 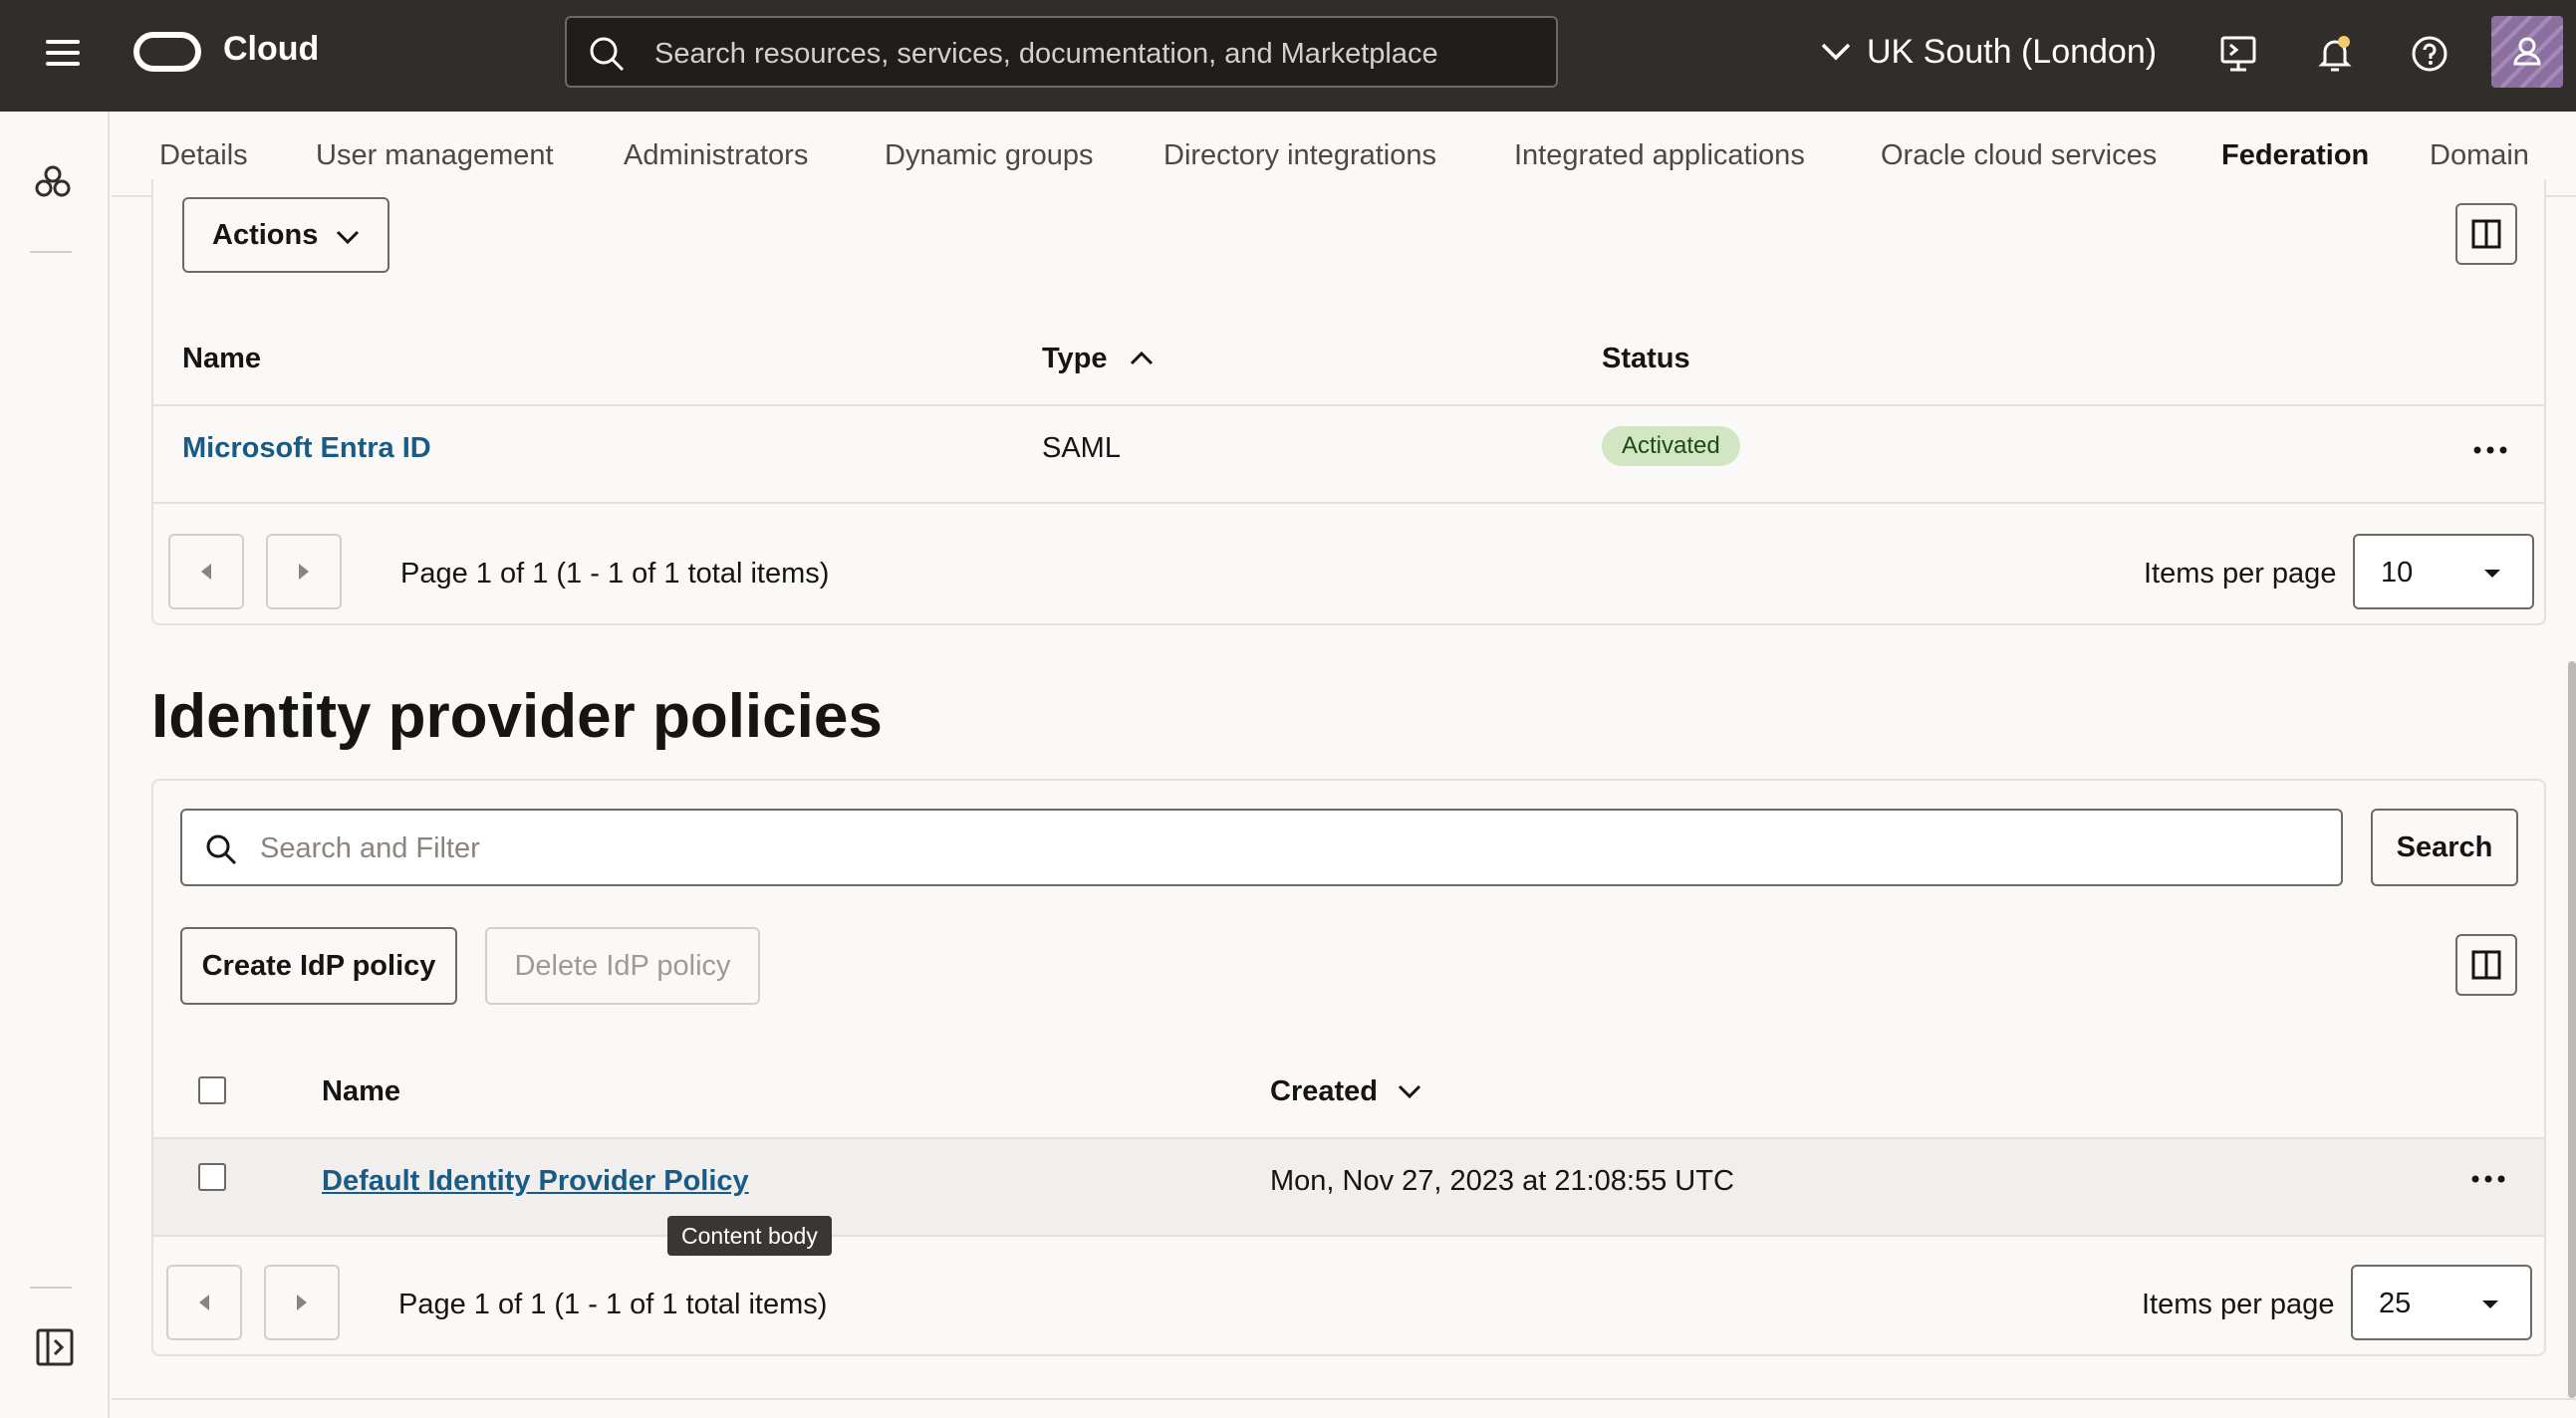 I want to click on footer-divider, so click(x=1344, y=1399).